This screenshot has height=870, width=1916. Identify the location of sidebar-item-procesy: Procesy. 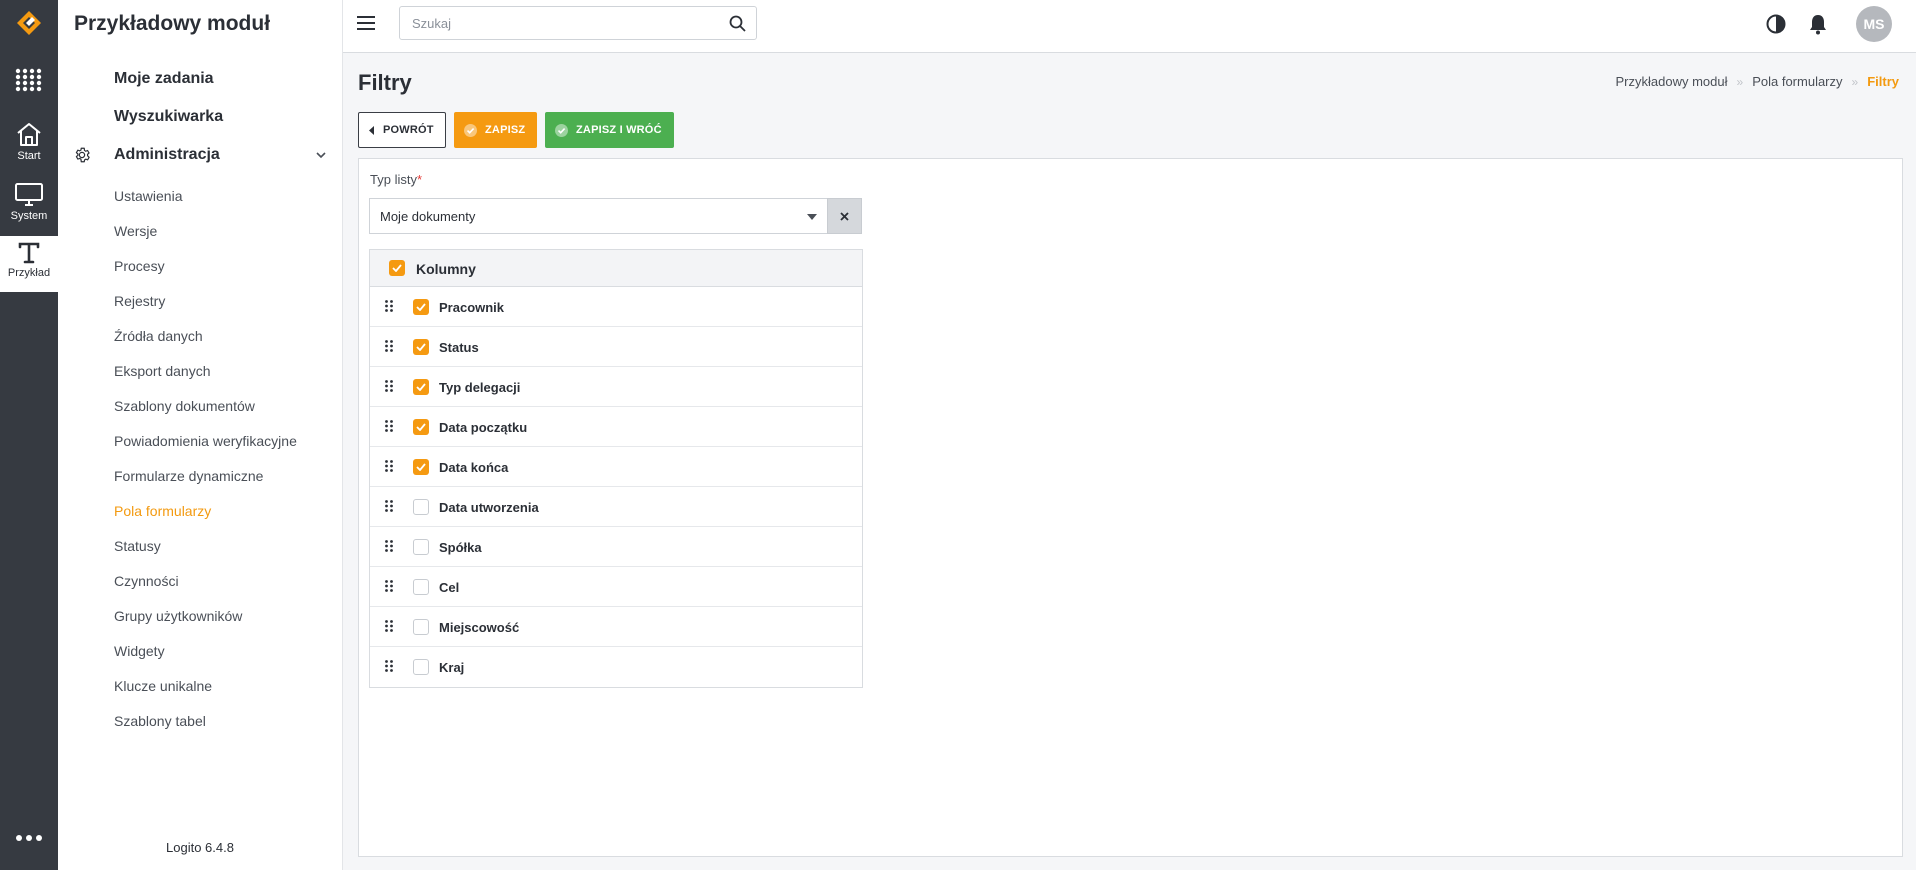
(205, 273).